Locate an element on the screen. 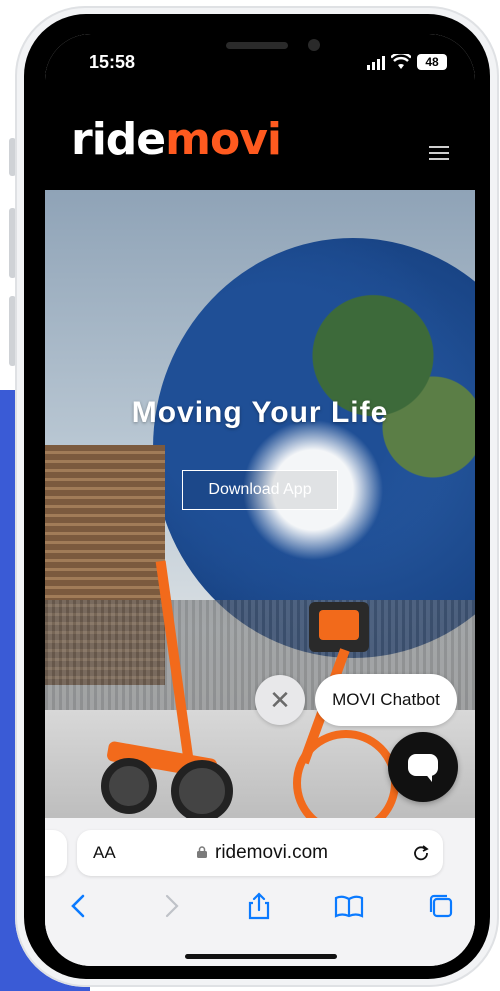 The width and height of the screenshot is (500, 991). front-camera is located at coordinates (314, 45).